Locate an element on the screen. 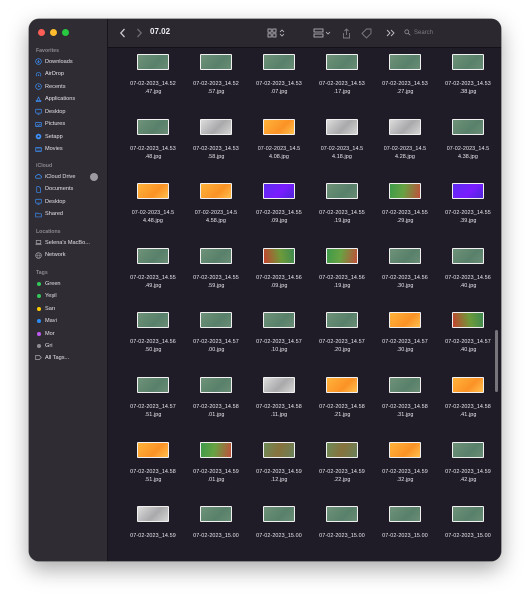  file-name: 07-02-2023_14.55 .29.jpg is located at coordinates (405, 217).